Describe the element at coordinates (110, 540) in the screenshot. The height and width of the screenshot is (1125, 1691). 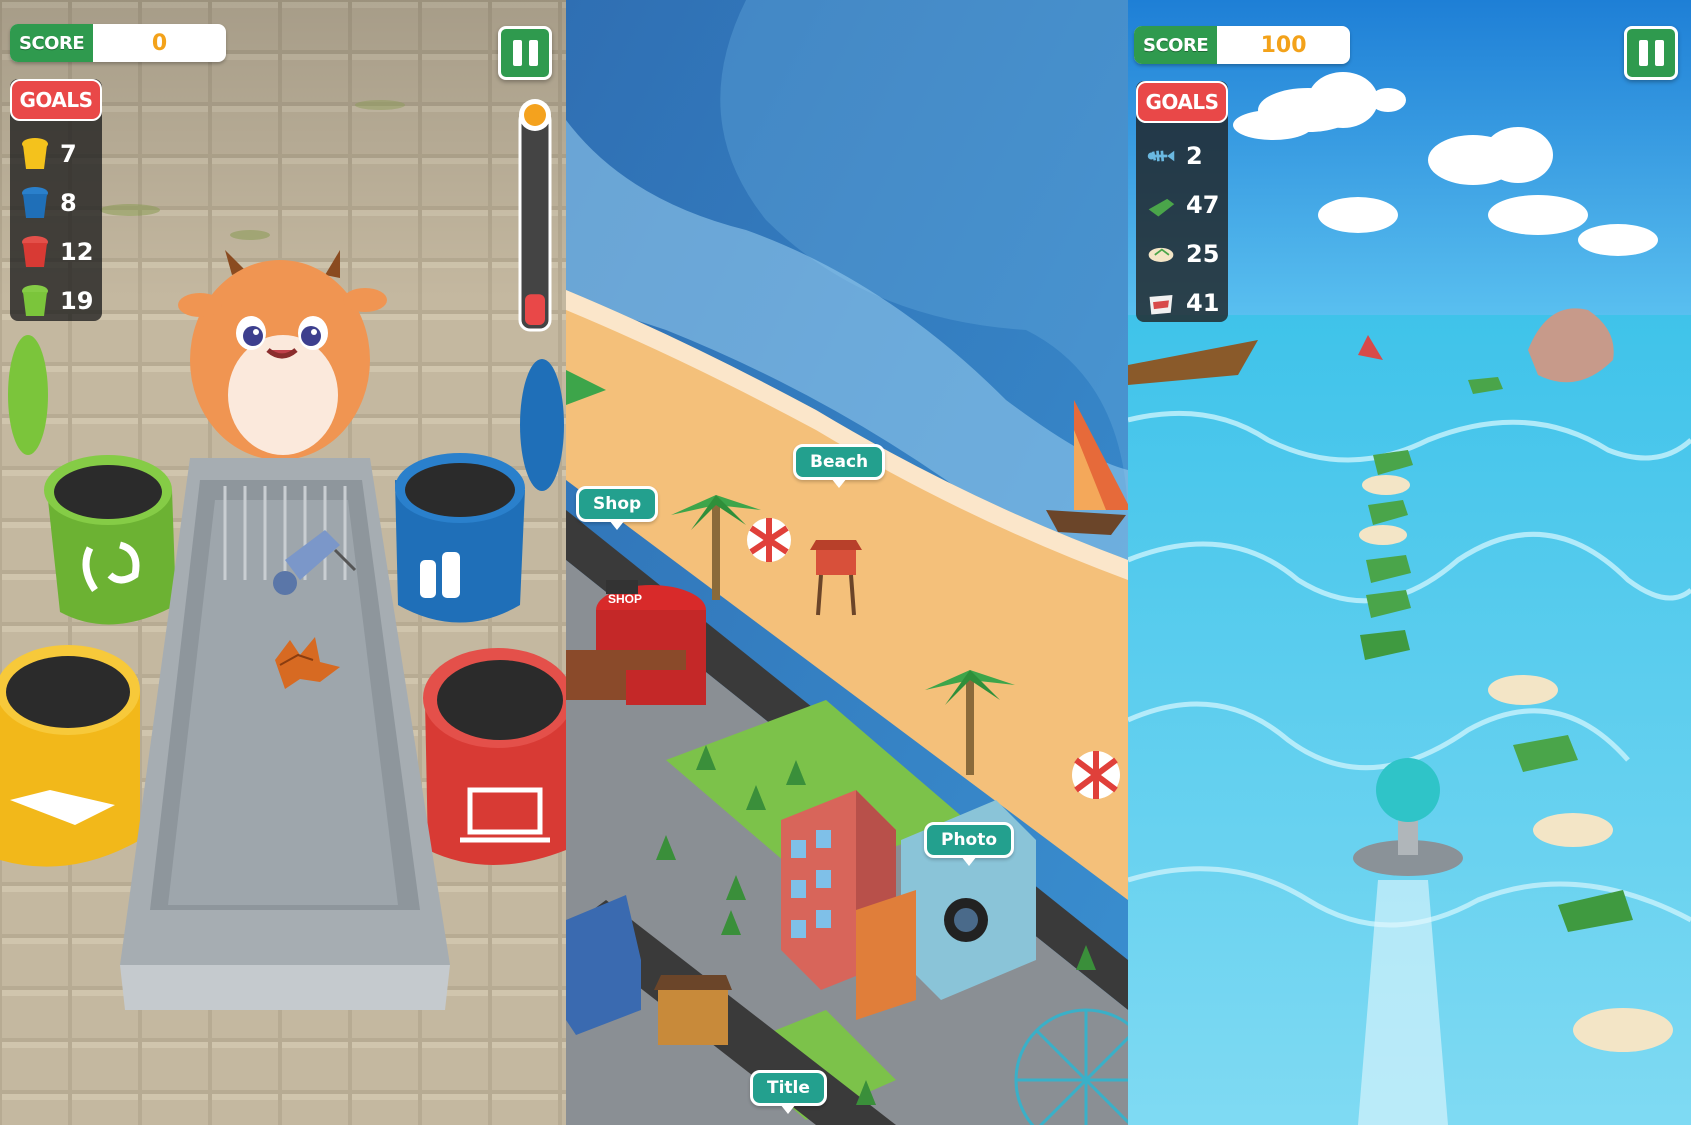
I see `green-organic-bin` at that location.